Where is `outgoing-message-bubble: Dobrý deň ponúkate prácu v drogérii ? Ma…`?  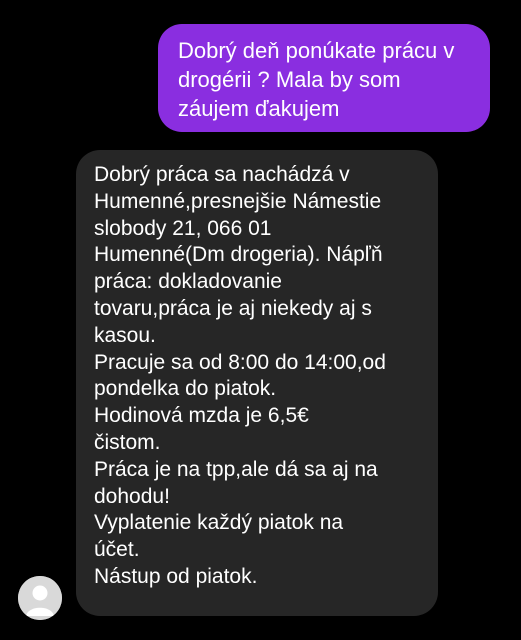
outgoing-message-bubble: Dobrý deň ponúkate prácu v drogérii ? Ma… is located at coordinates (324, 78).